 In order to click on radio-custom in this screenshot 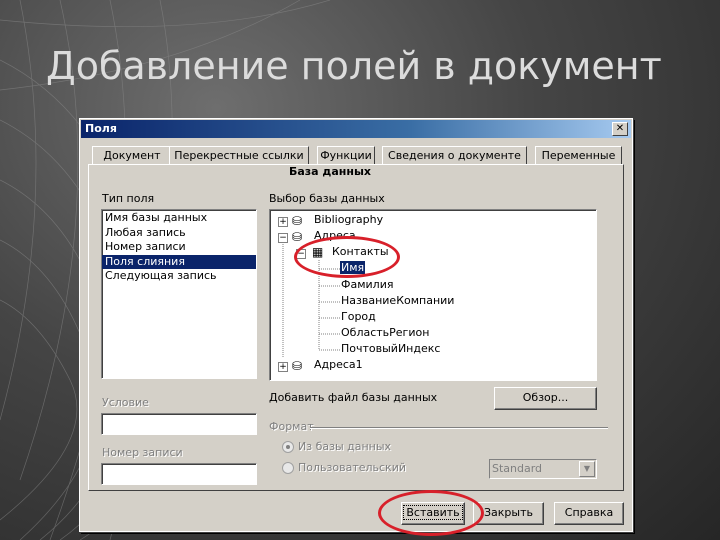, I will do `click(288, 468)`.